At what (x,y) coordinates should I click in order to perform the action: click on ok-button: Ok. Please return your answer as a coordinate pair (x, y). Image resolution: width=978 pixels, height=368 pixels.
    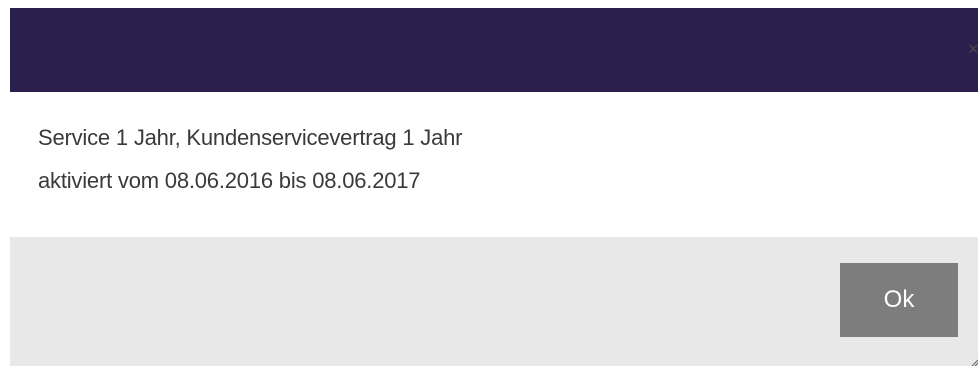
    Looking at the image, I should click on (899, 300).